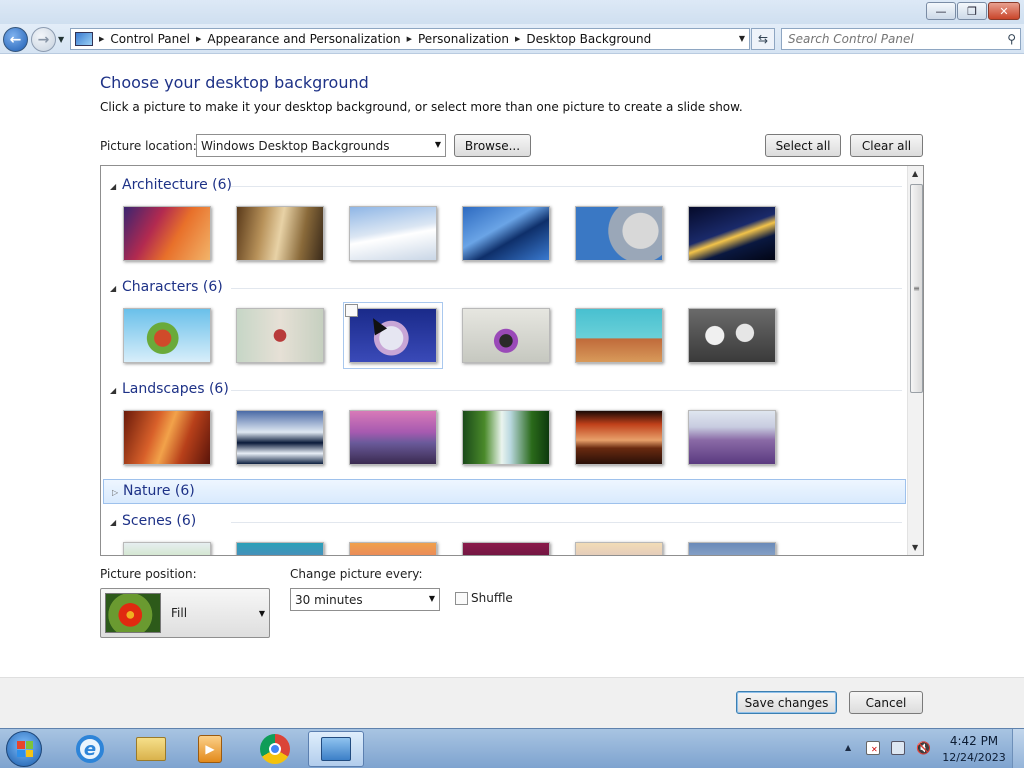  Describe the element at coordinates (915, 547) in the screenshot. I see `scroll-down-arrow-icon: ▼` at that location.